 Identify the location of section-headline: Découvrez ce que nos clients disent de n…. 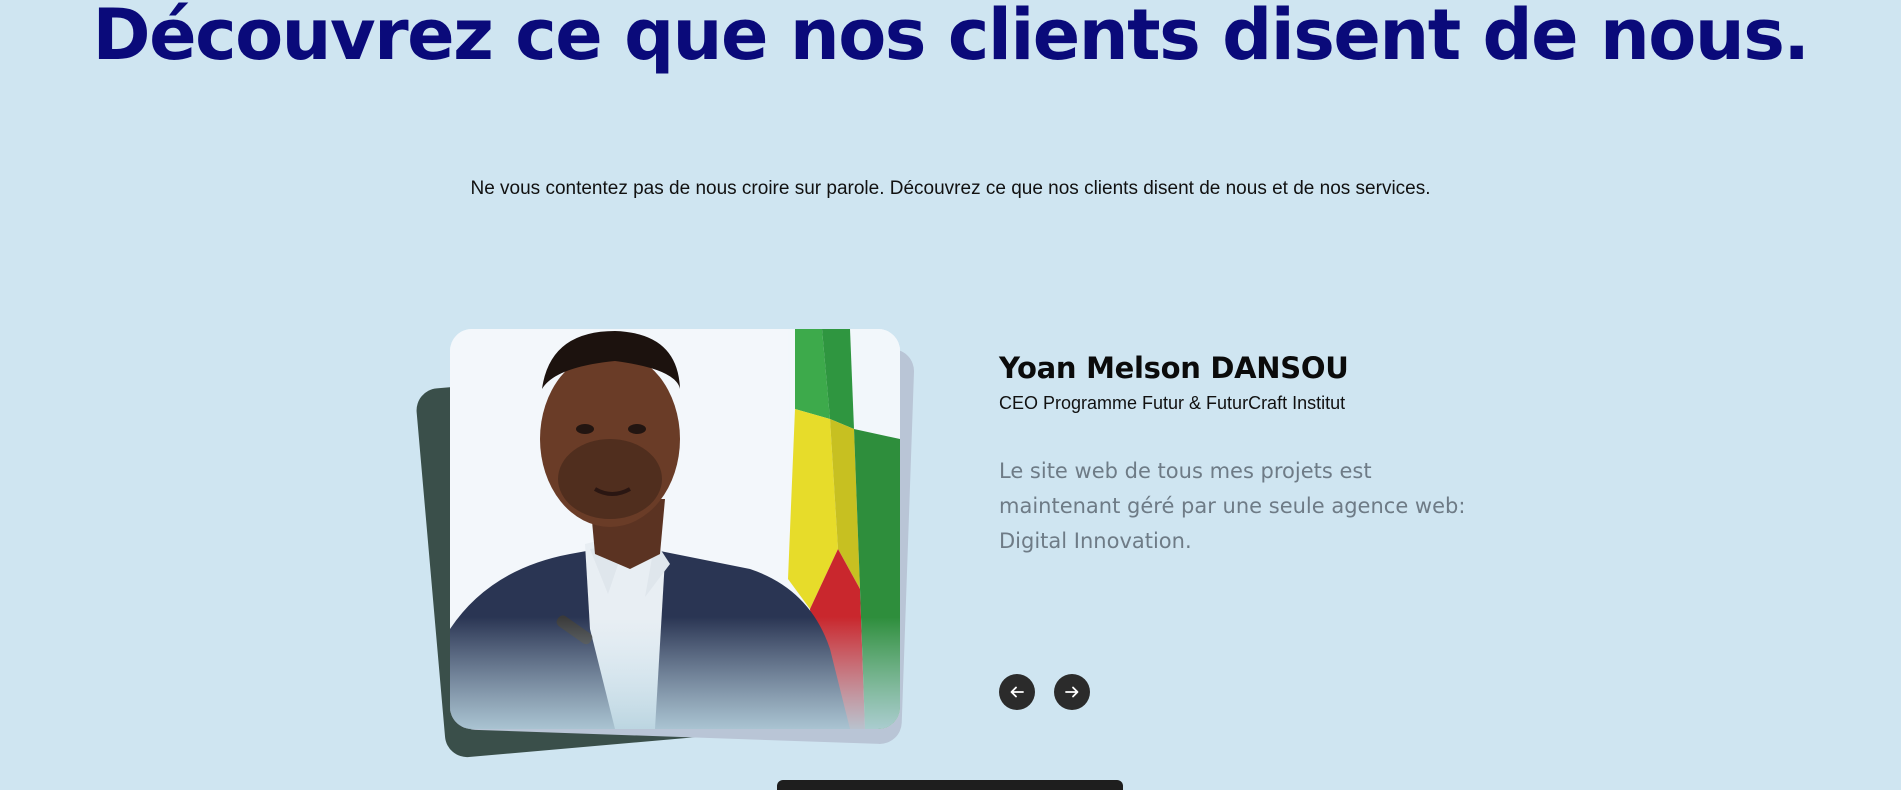
(951, 38).